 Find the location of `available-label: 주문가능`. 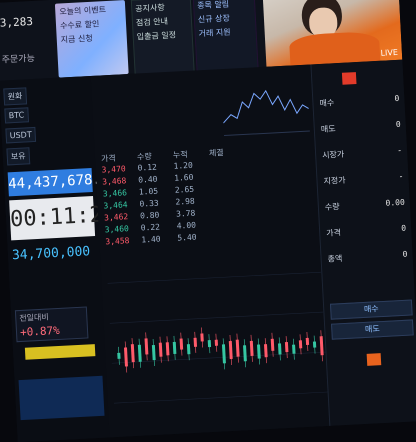

available-label: 주문가능 is located at coordinates (18, 59).